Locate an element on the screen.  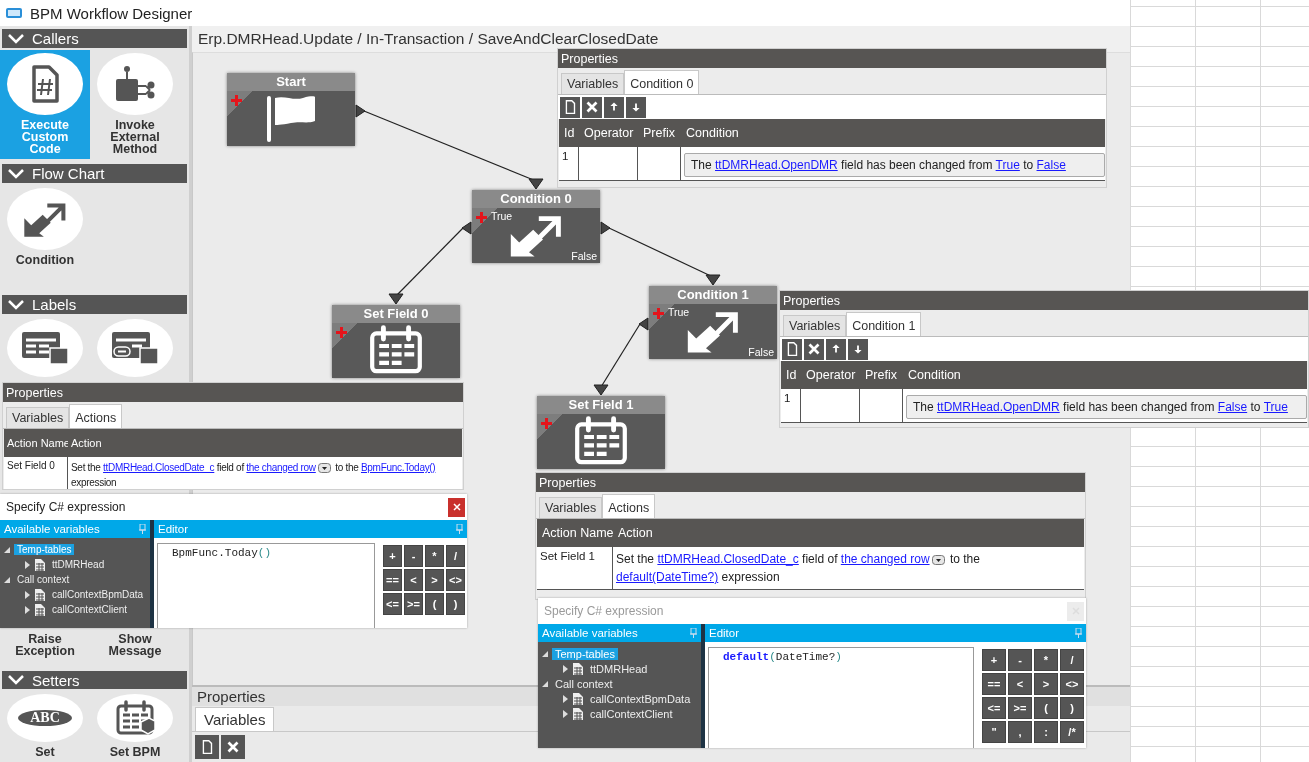
text-tag: ABC is located at coordinates (45, 718).